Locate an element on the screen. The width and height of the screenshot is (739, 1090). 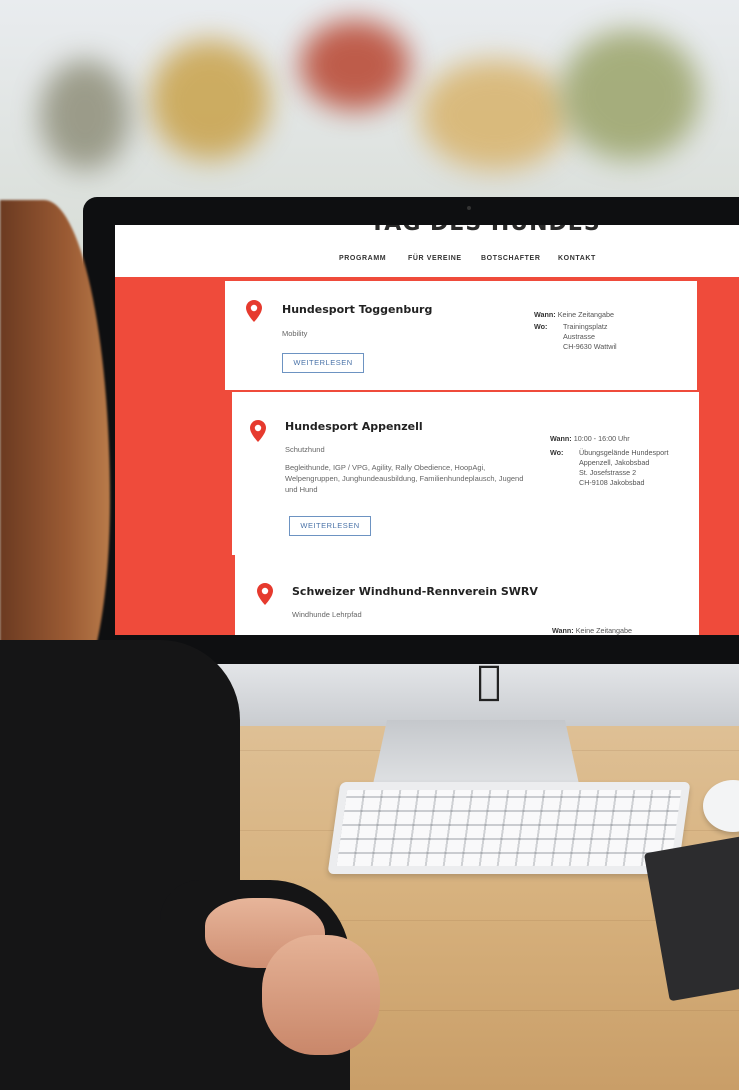
card-category: Schutzhund is located at coordinates (305, 449).